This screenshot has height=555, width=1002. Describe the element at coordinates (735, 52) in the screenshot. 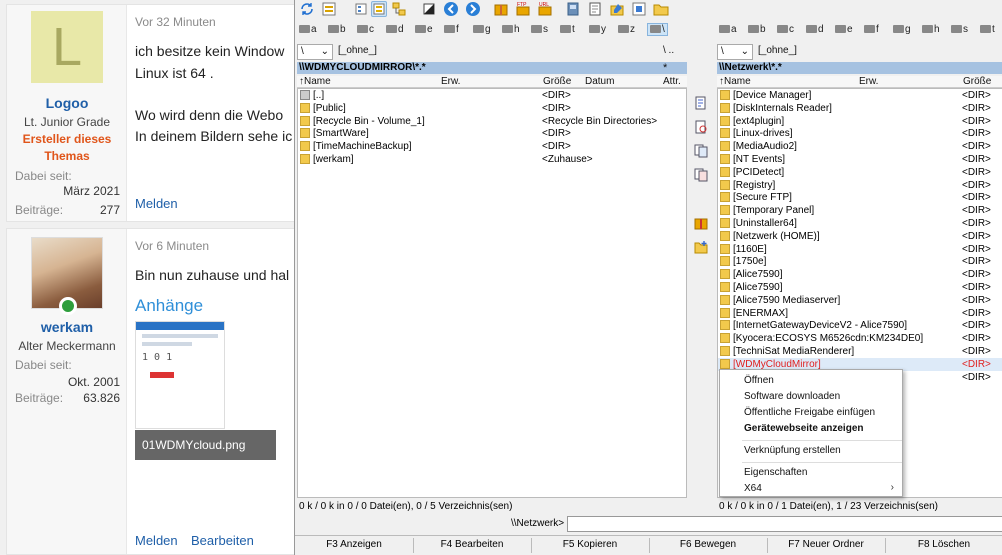

I see `right-drive-combo: \ ⌄` at that location.